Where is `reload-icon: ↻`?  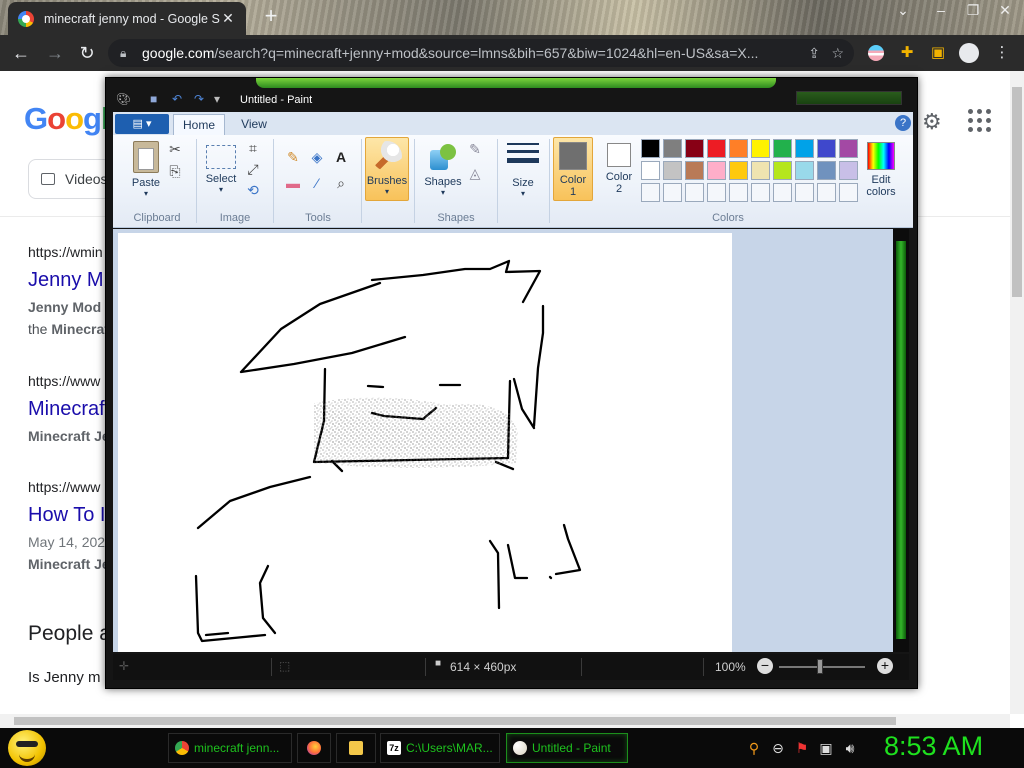
reload-icon: ↻ is located at coordinates (87, 53).